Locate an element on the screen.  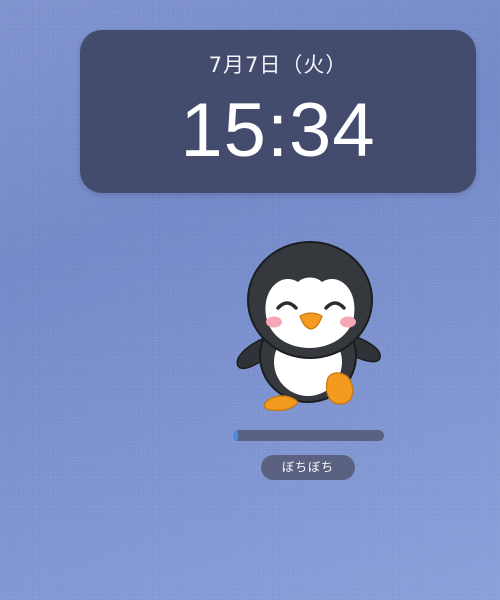
clock-time: 15:34 is located at coordinates (278, 130).